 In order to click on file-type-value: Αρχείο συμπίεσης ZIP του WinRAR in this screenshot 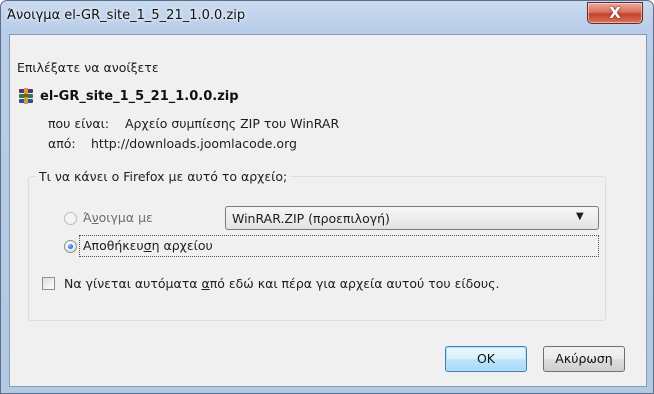, I will do `click(232, 123)`.